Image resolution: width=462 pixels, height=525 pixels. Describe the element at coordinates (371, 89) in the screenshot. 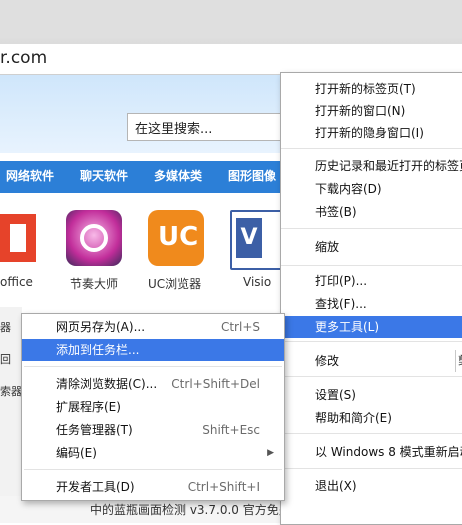

I see `menu-item-new-tab: 打开新的标签页(T)` at that location.